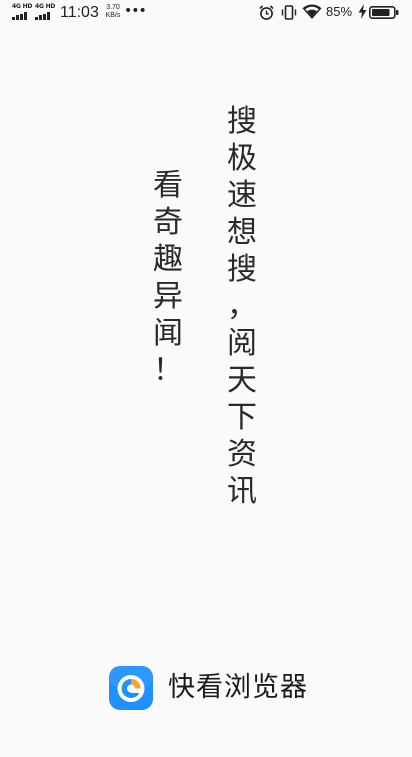 The height and width of the screenshot is (757, 412). What do you see at coordinates (79, 12) in the screenshot?
I see `status-time: 11:03` at bounding box center [79, 12].